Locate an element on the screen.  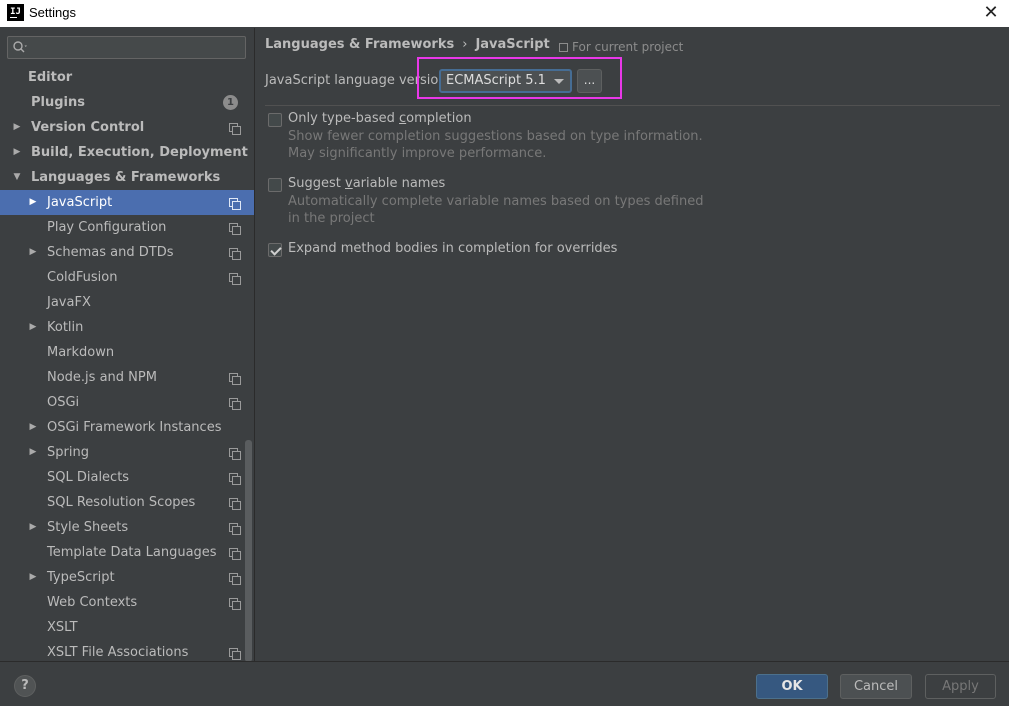
search-icon is located at coordinates (20, 47).